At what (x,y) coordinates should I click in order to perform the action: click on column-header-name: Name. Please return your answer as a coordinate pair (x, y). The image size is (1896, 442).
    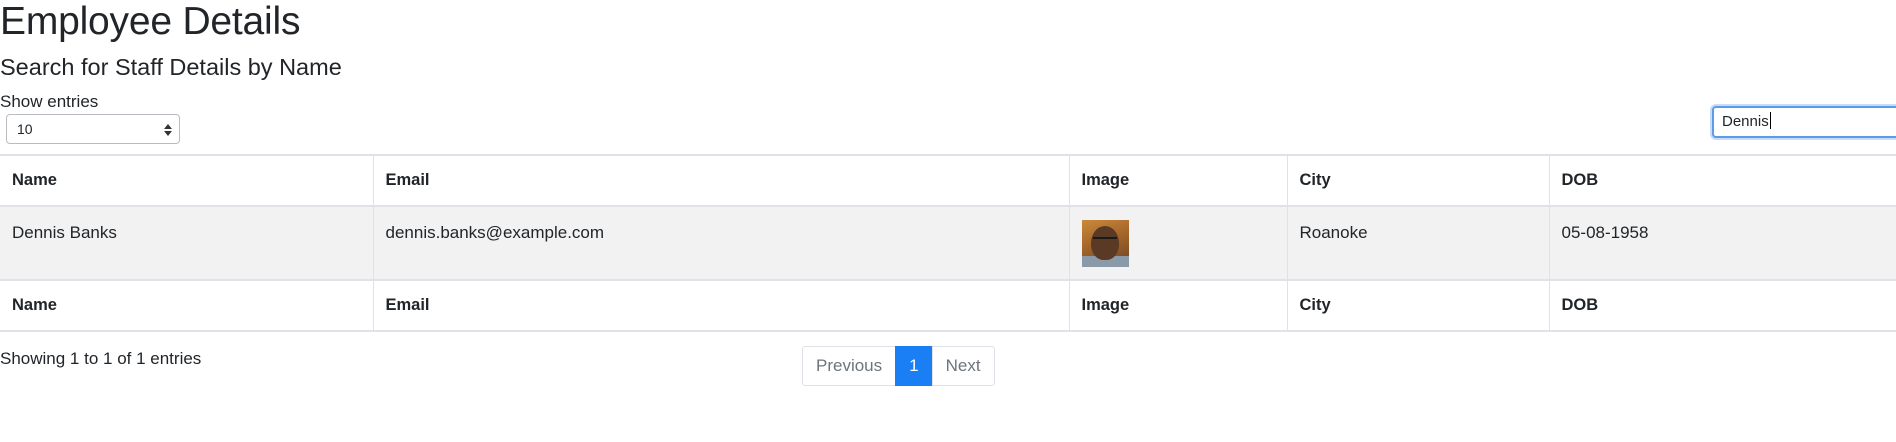
    Looking at the image, I should click on (187, 180).